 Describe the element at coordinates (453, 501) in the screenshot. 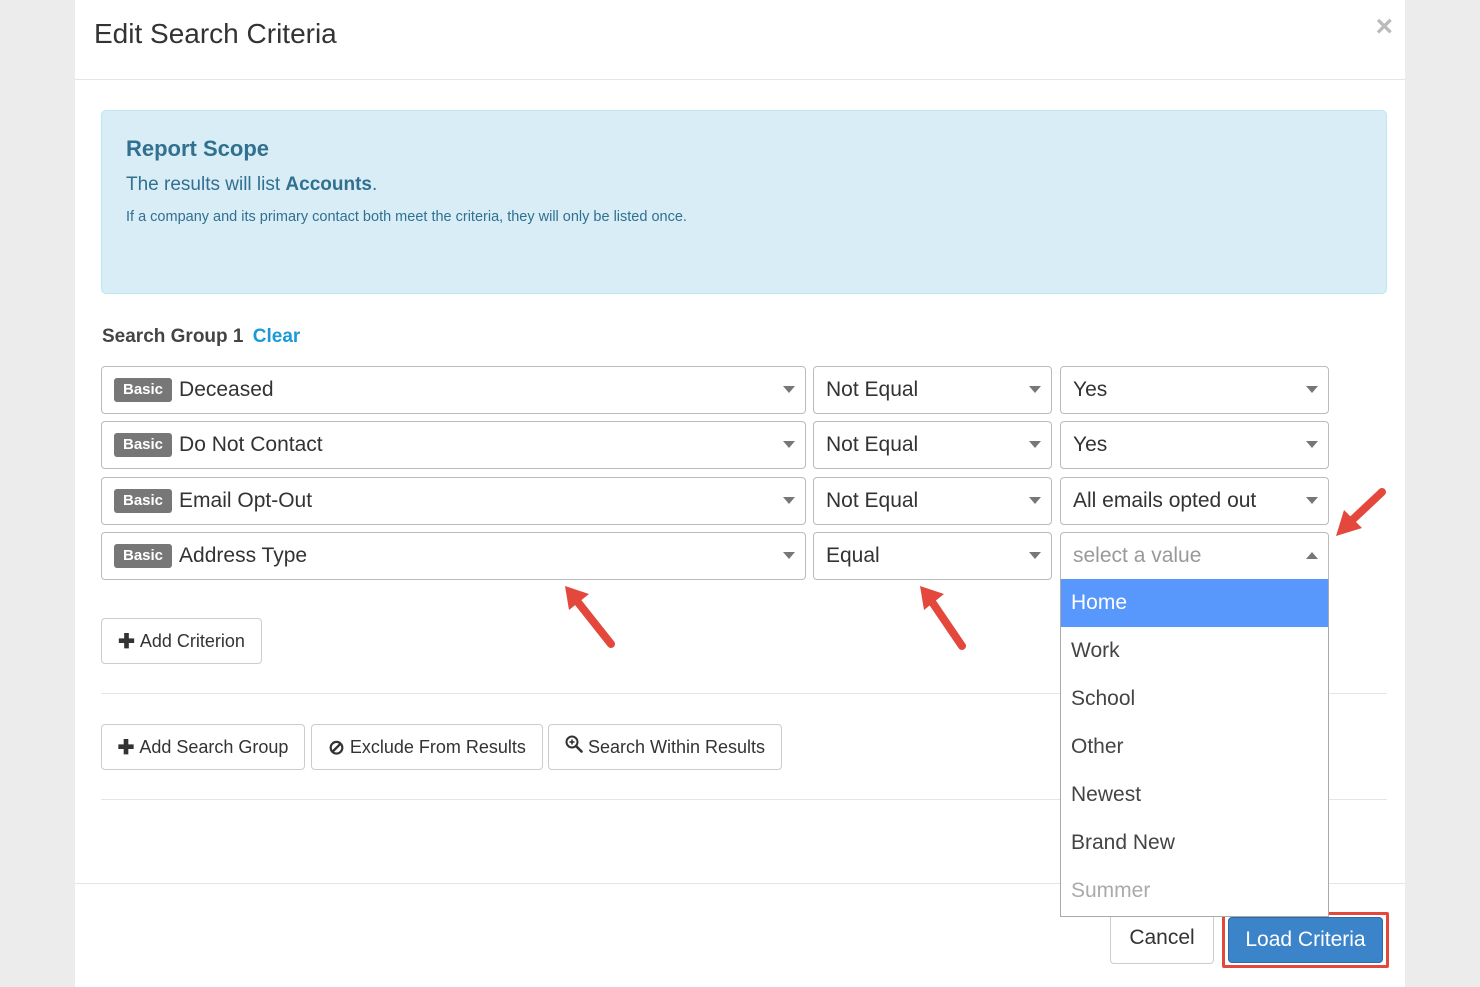

I see `field-select-email-opt-out: Basic Email Opt-Out` at that location.